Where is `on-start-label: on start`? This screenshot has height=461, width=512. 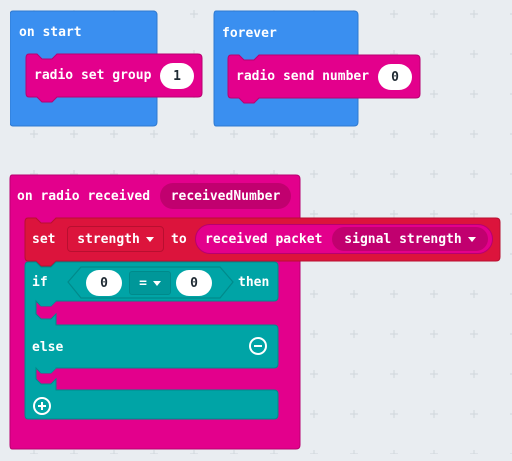 on-start-label: on start is located at coordinates (50, 32).